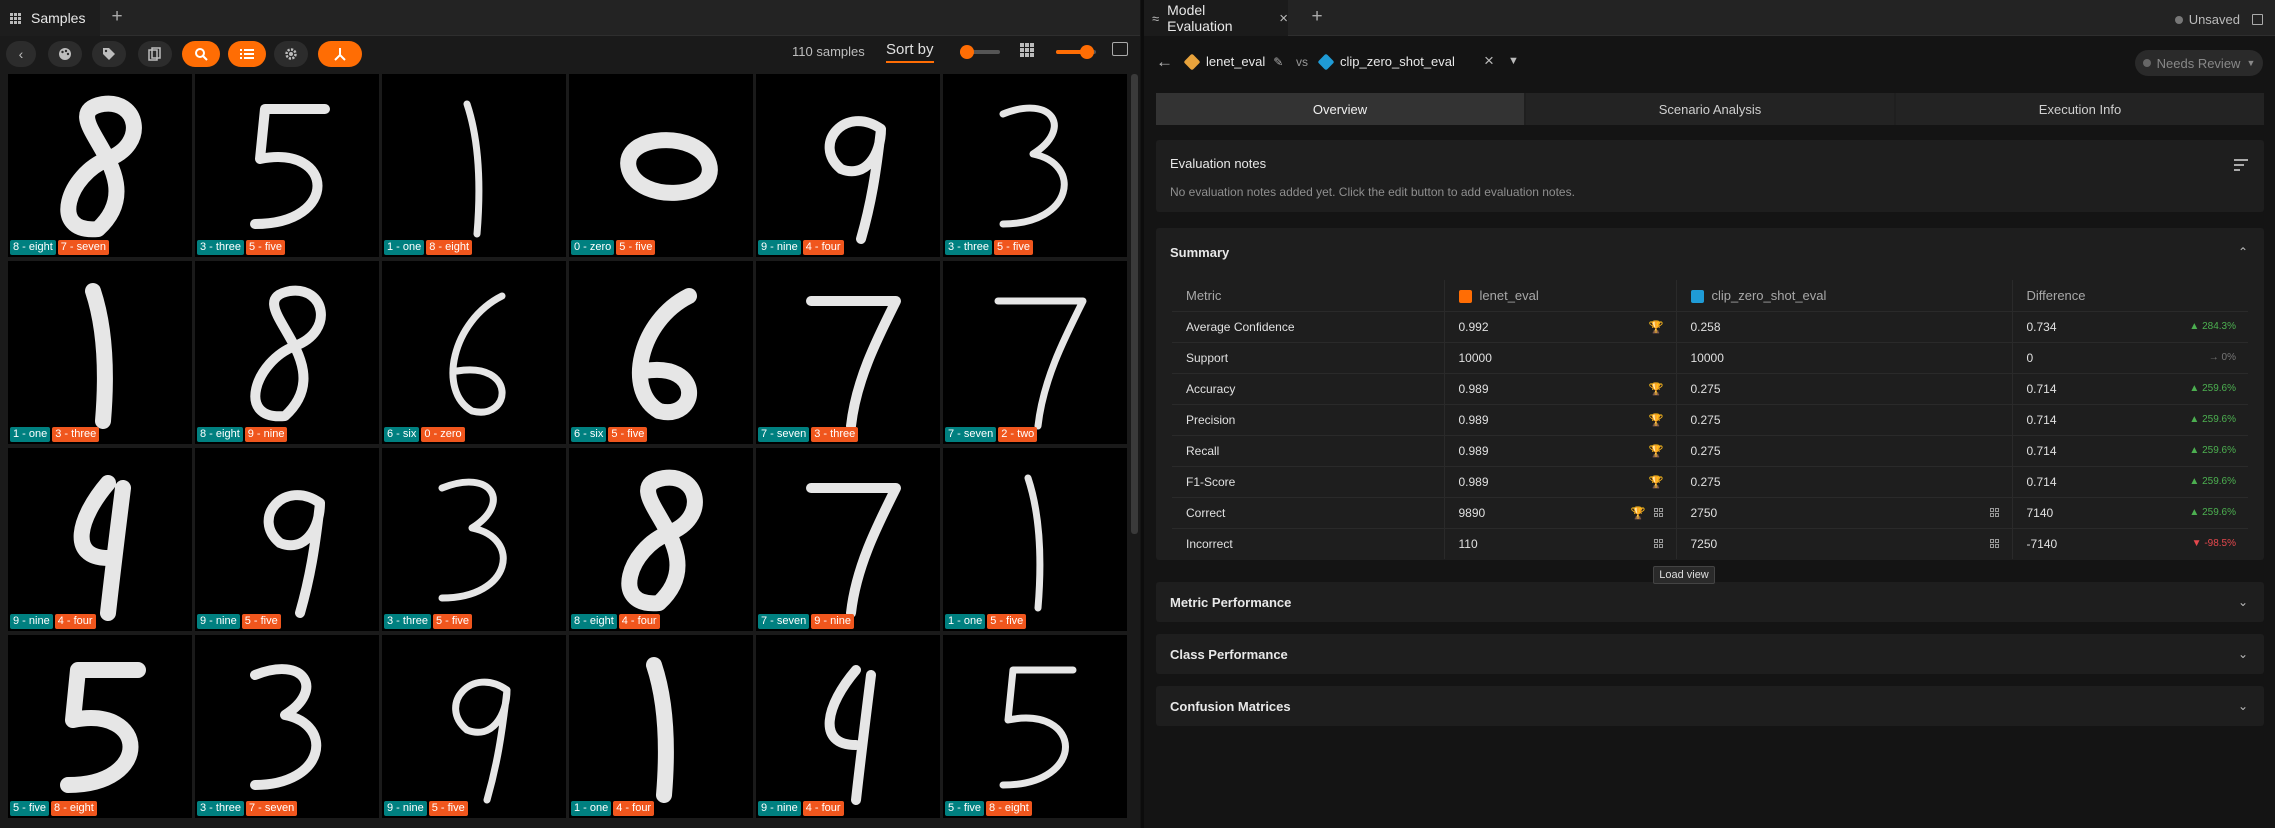  I want to click on pin-icon, so click(340, 54).